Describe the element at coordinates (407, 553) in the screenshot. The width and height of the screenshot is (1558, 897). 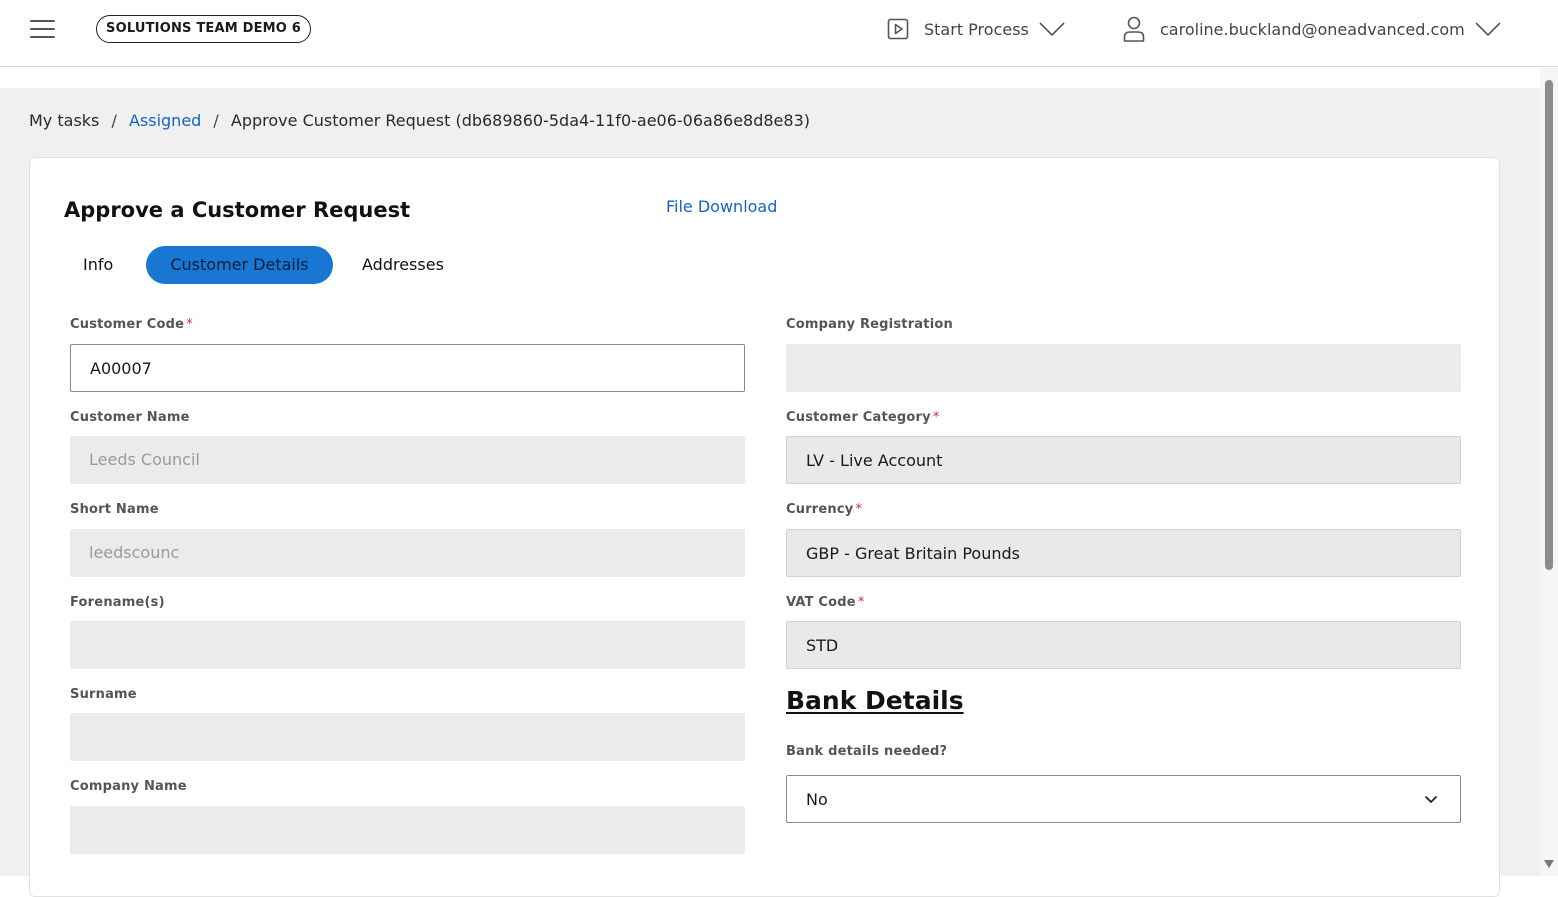
I see `short-name-field: leedscounc` at that location.